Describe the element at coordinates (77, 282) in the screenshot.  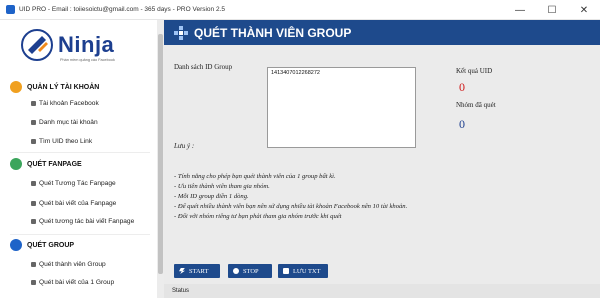
I see `sidebar-item-label: Quét bài viết của 1 Group` at that location.